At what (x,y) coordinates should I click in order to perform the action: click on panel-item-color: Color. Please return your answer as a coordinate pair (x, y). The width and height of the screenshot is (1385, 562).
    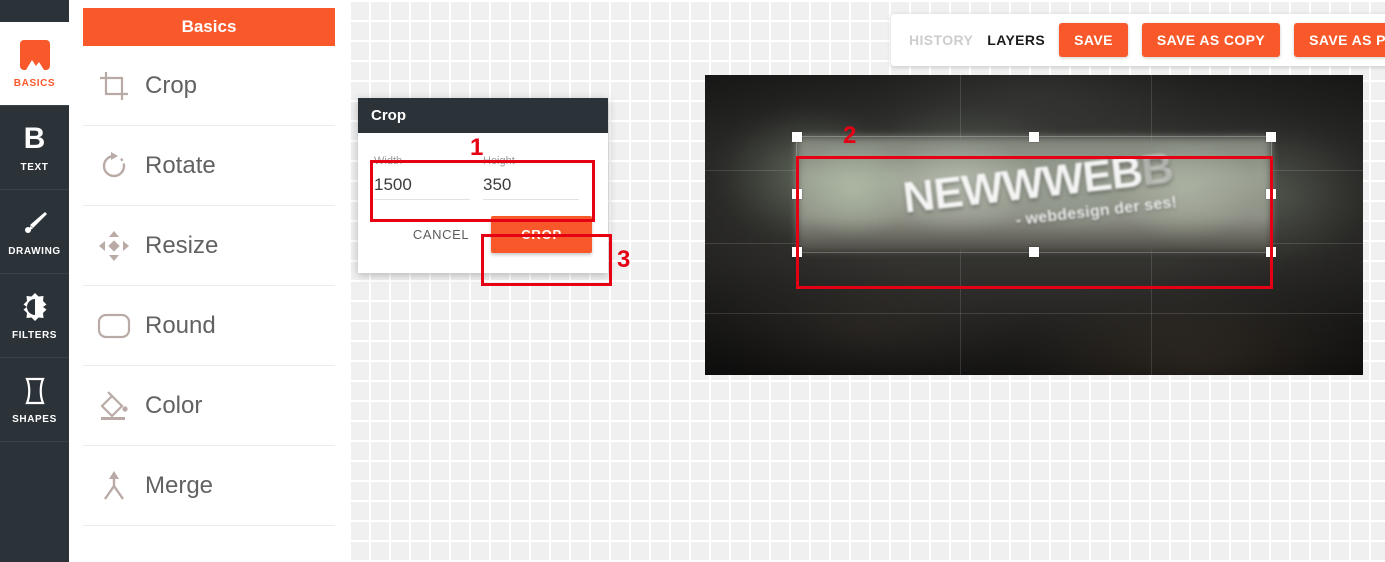
    Looking at the image, I should click on (209, 406).